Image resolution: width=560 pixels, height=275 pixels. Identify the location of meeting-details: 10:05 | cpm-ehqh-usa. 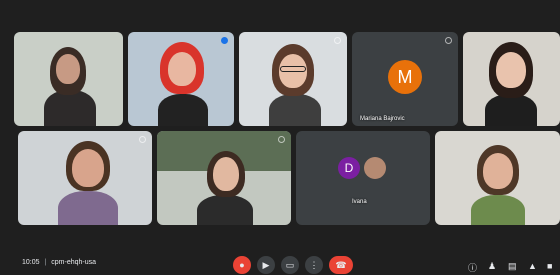
(59, 262).